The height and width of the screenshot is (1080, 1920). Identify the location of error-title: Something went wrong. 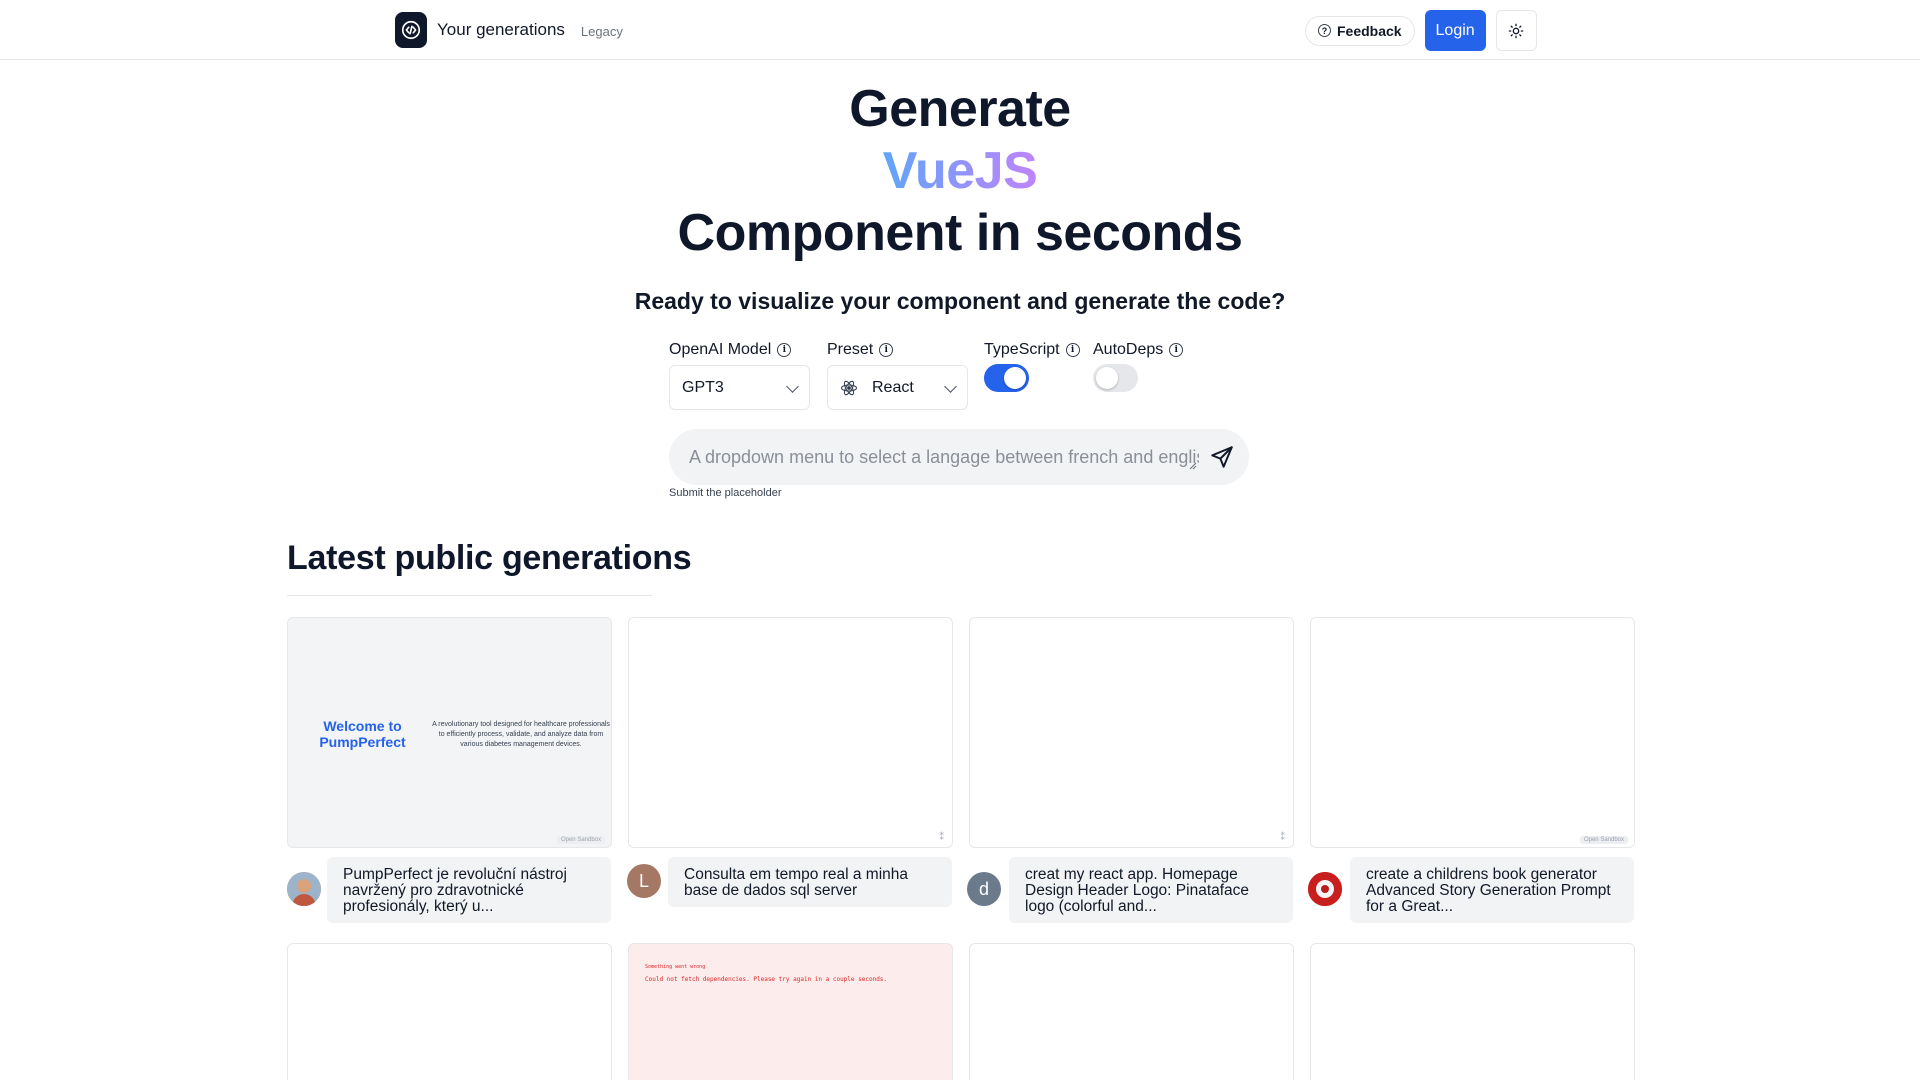
(675, 967).